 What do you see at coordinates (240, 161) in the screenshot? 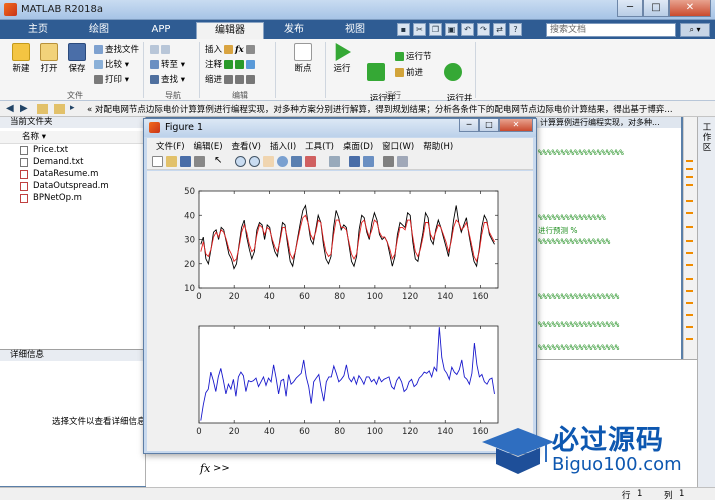
I see `zoom-in-icon` at bounding box center [240, 161].